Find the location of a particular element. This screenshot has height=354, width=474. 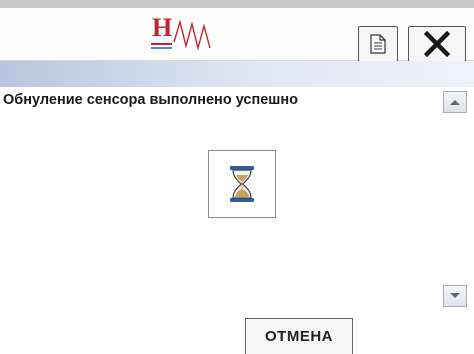

scroll-down-button is located at coordinates (455, 296).